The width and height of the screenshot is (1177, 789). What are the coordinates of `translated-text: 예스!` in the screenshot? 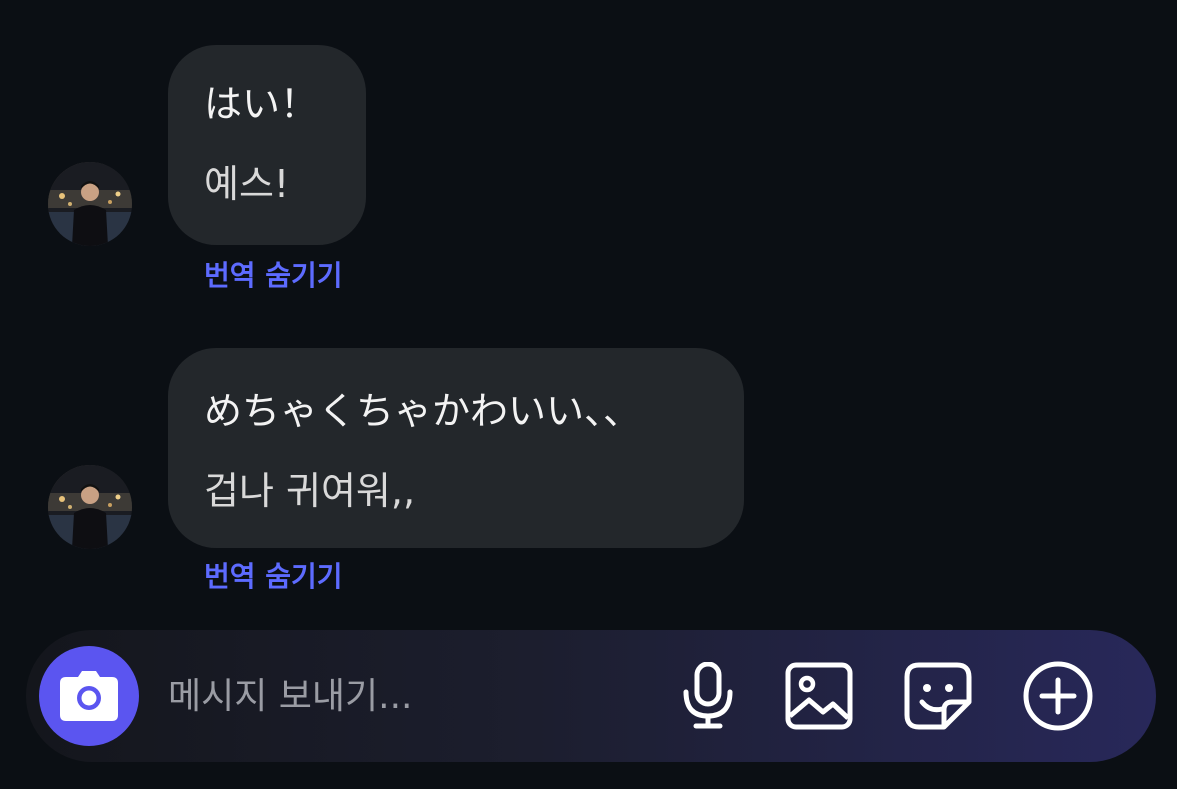 It's located at (247, 184).